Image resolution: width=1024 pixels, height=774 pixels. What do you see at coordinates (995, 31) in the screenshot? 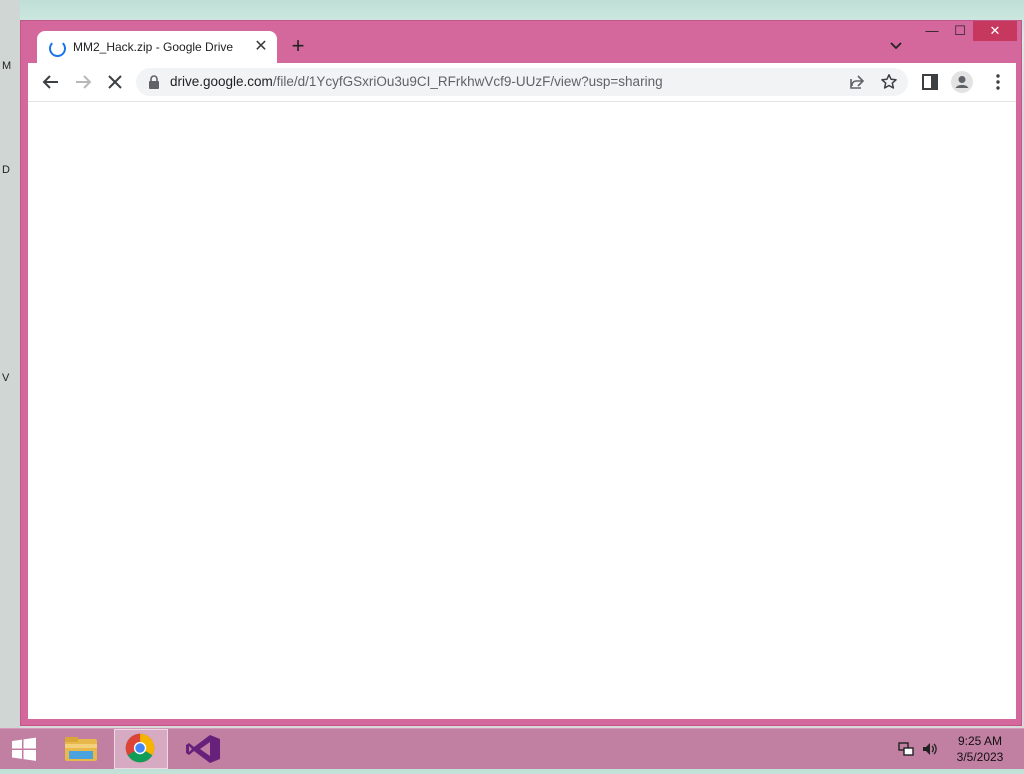
I see `close-window-button: ✕` at bounding box center [995, 31].